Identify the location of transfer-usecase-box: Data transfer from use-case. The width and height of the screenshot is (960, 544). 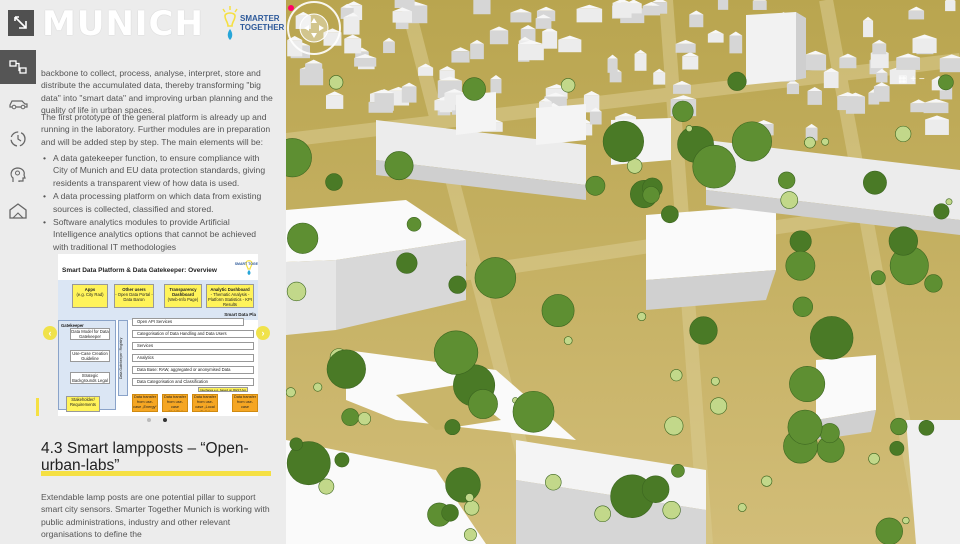
(245, 403).